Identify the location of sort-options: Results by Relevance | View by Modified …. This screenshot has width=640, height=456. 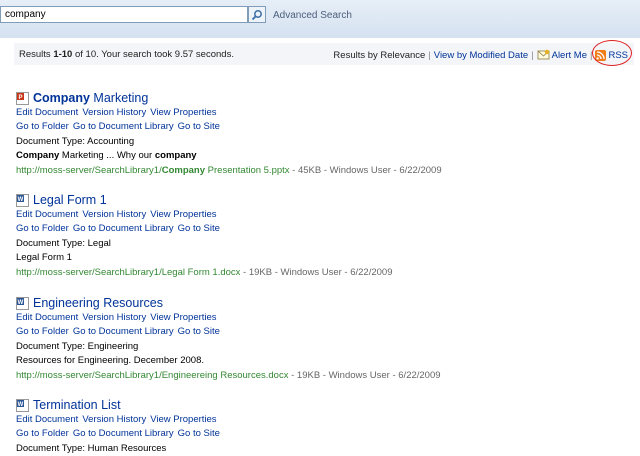
(480, 55).